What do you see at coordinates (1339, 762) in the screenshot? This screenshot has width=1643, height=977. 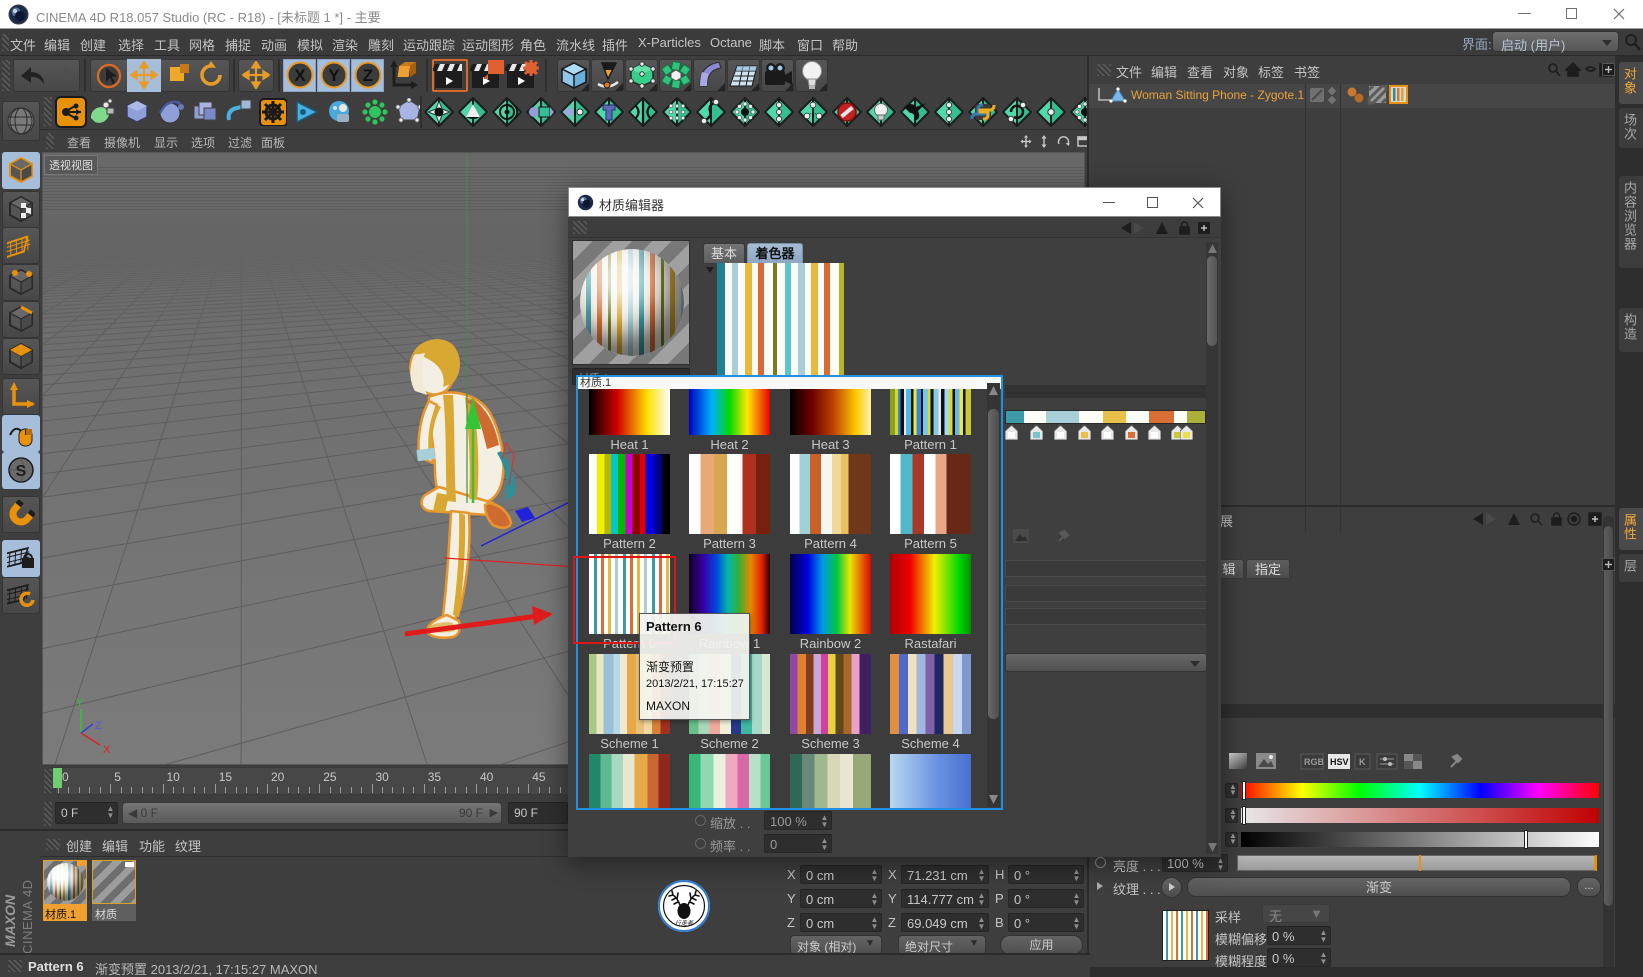 I see `svg-text: HSV` at bounding box center [1339, 762].